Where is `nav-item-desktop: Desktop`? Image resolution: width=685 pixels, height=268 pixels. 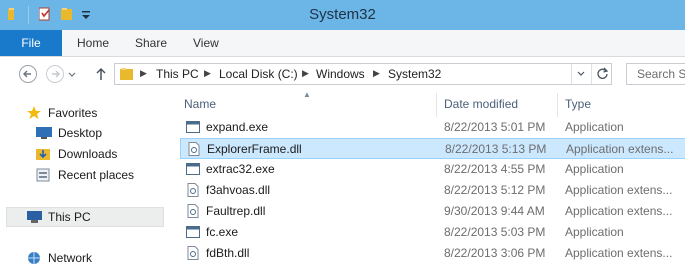
nav-item-desktop: Desktop is located at coordinates (86, 133).